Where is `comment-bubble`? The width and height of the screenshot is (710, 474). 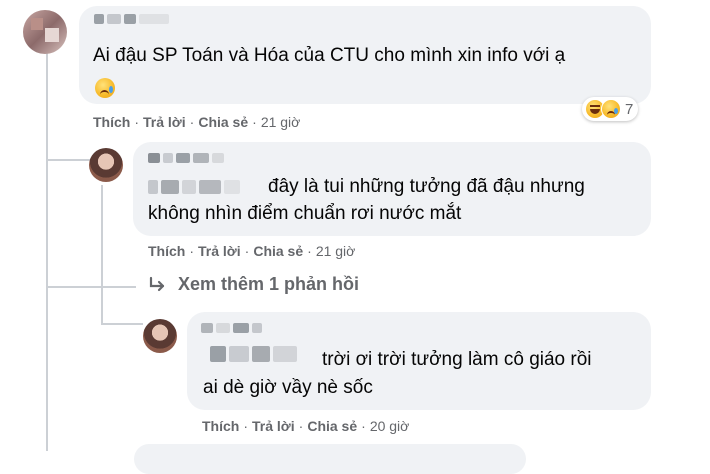 comment-bubble is located at coordinates (330, 459).